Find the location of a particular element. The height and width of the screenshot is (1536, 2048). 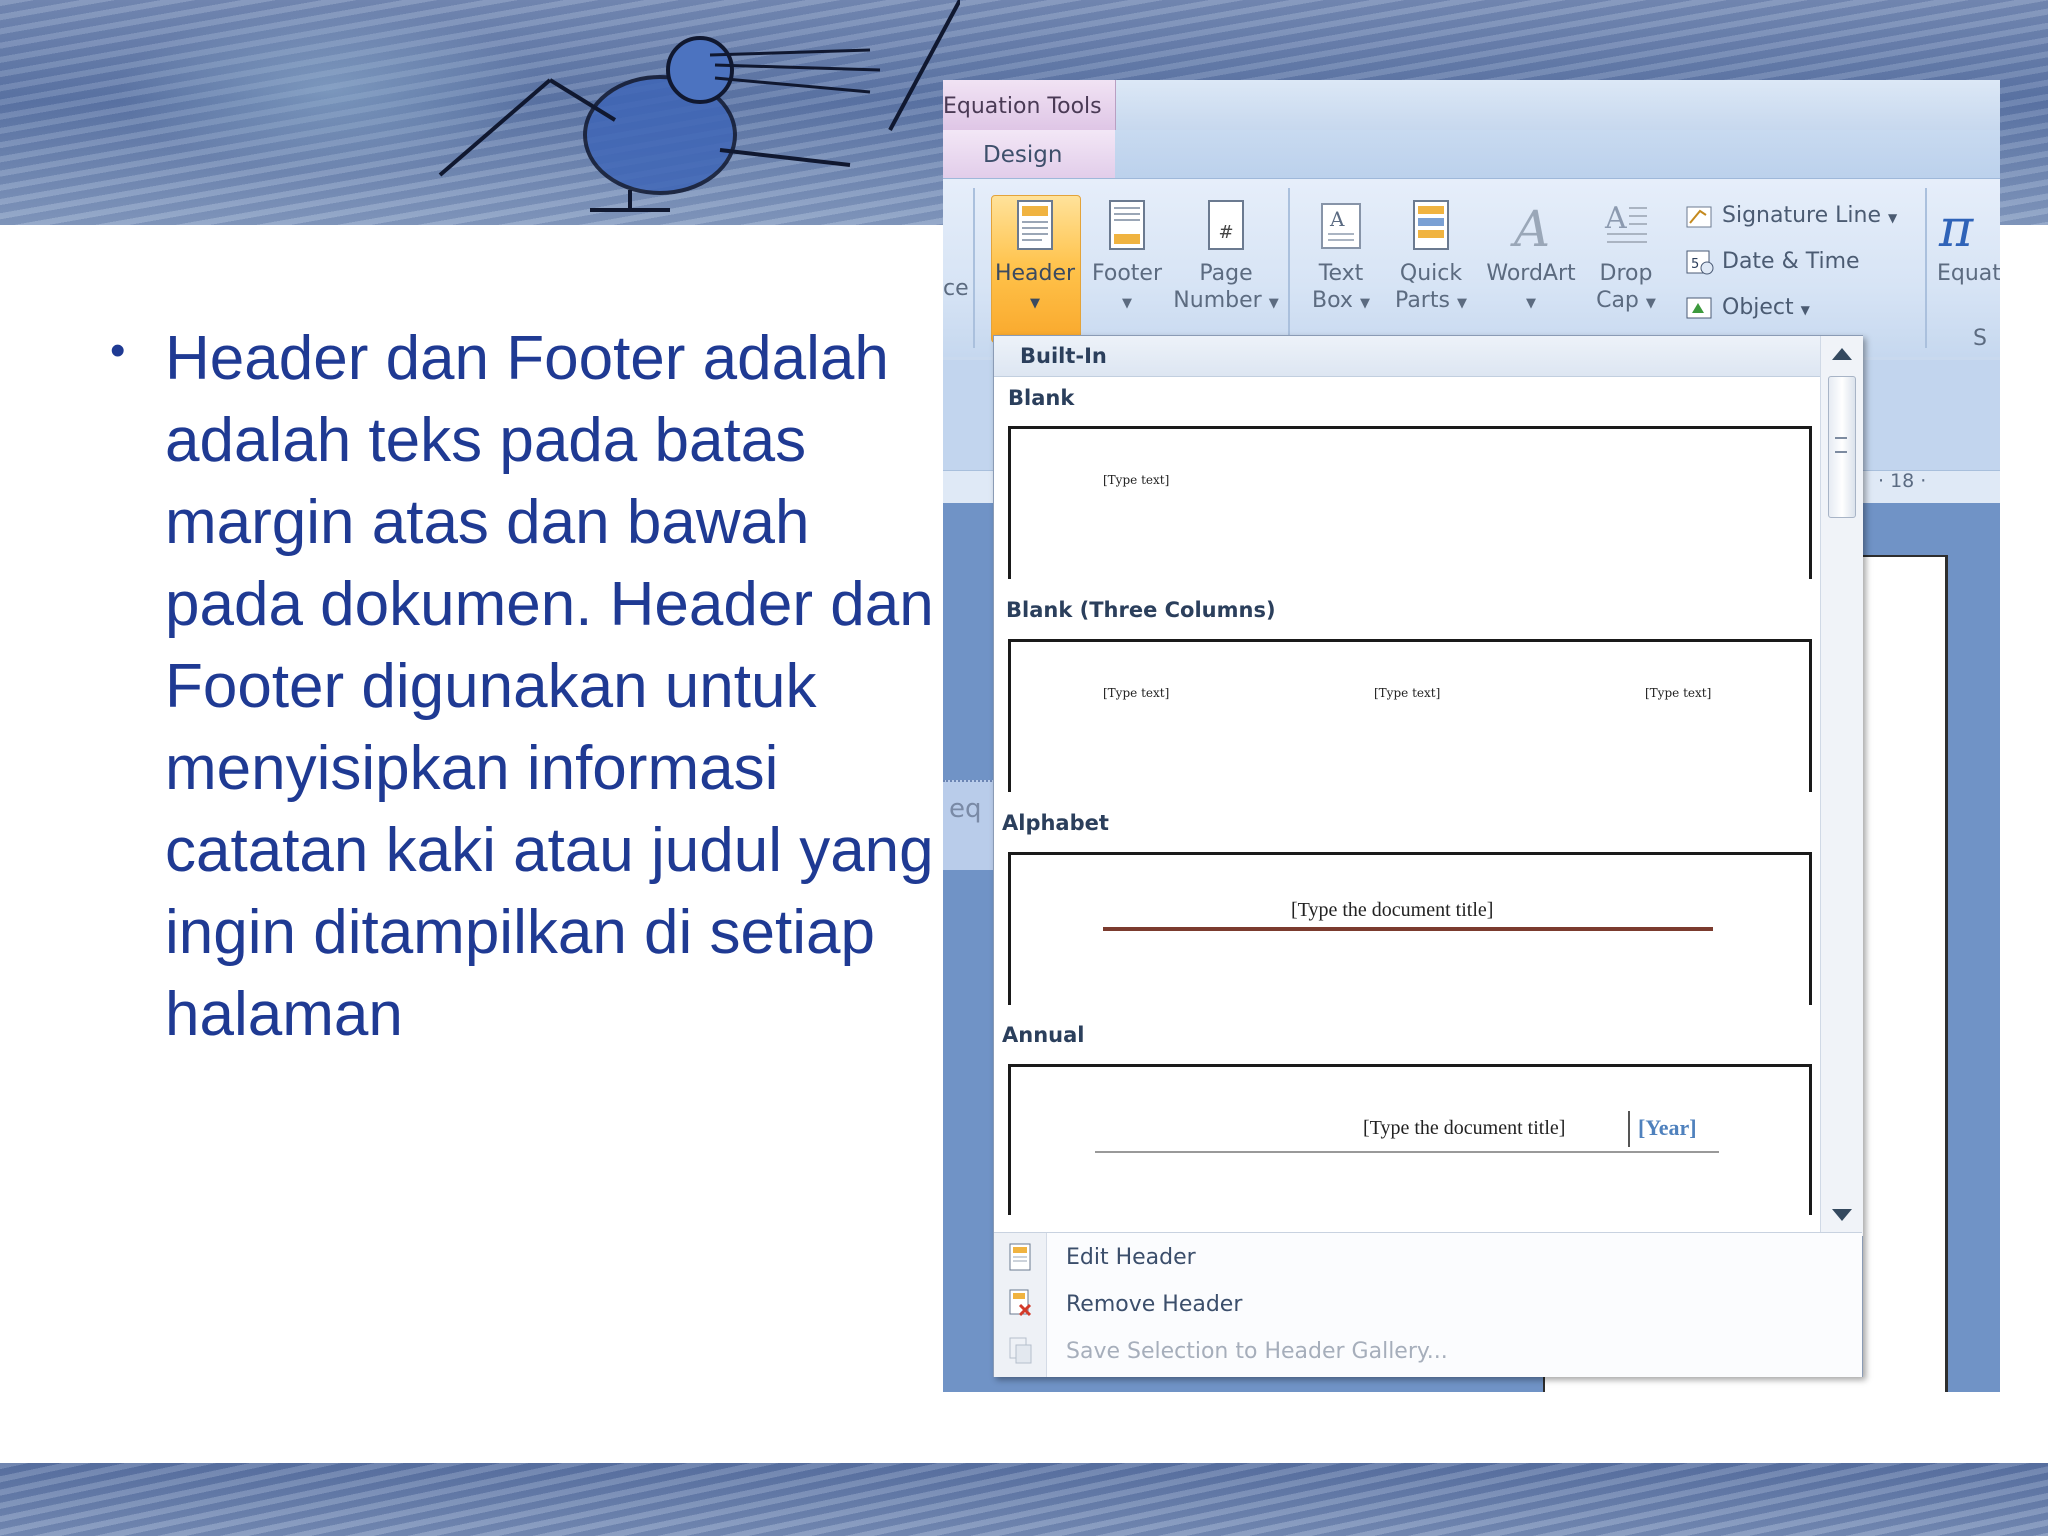

placeholder-year: [Year] is located at coordinates (1667, 1127).